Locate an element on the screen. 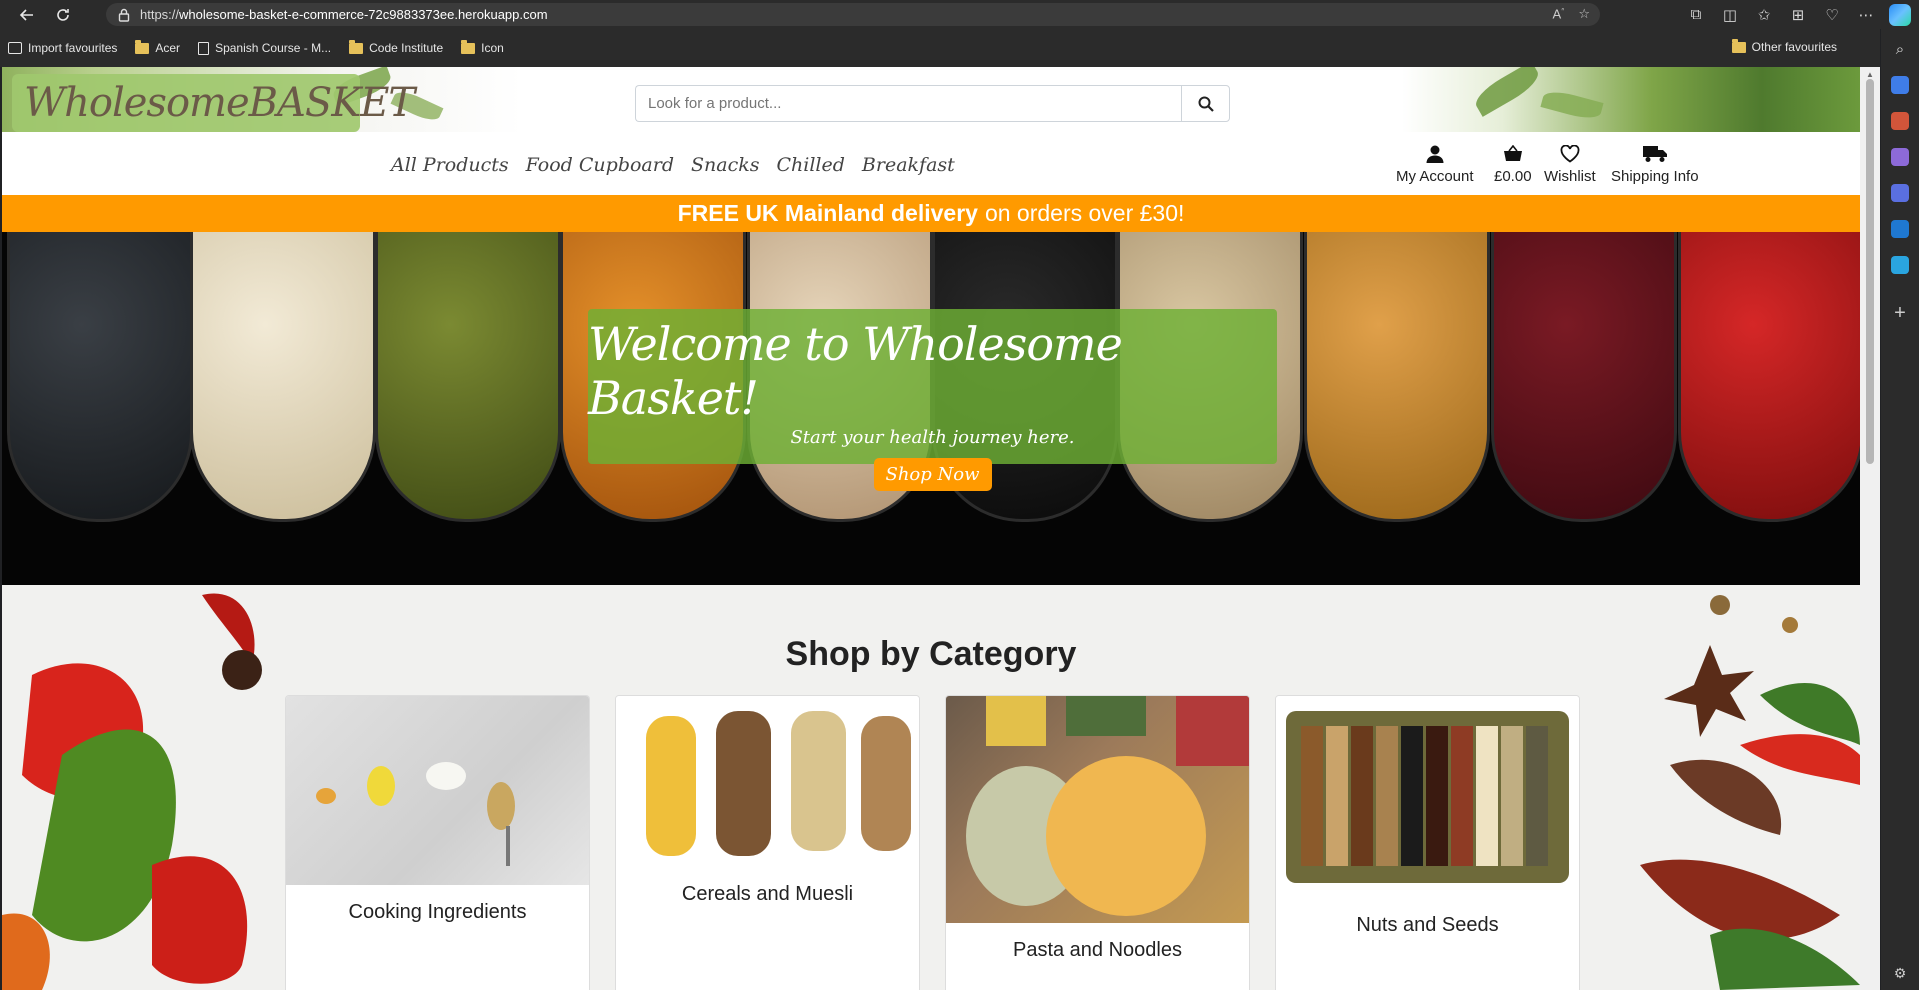 The image size is (1919, 990). my-account-link: My Account is located at coordinates (1435, 163).